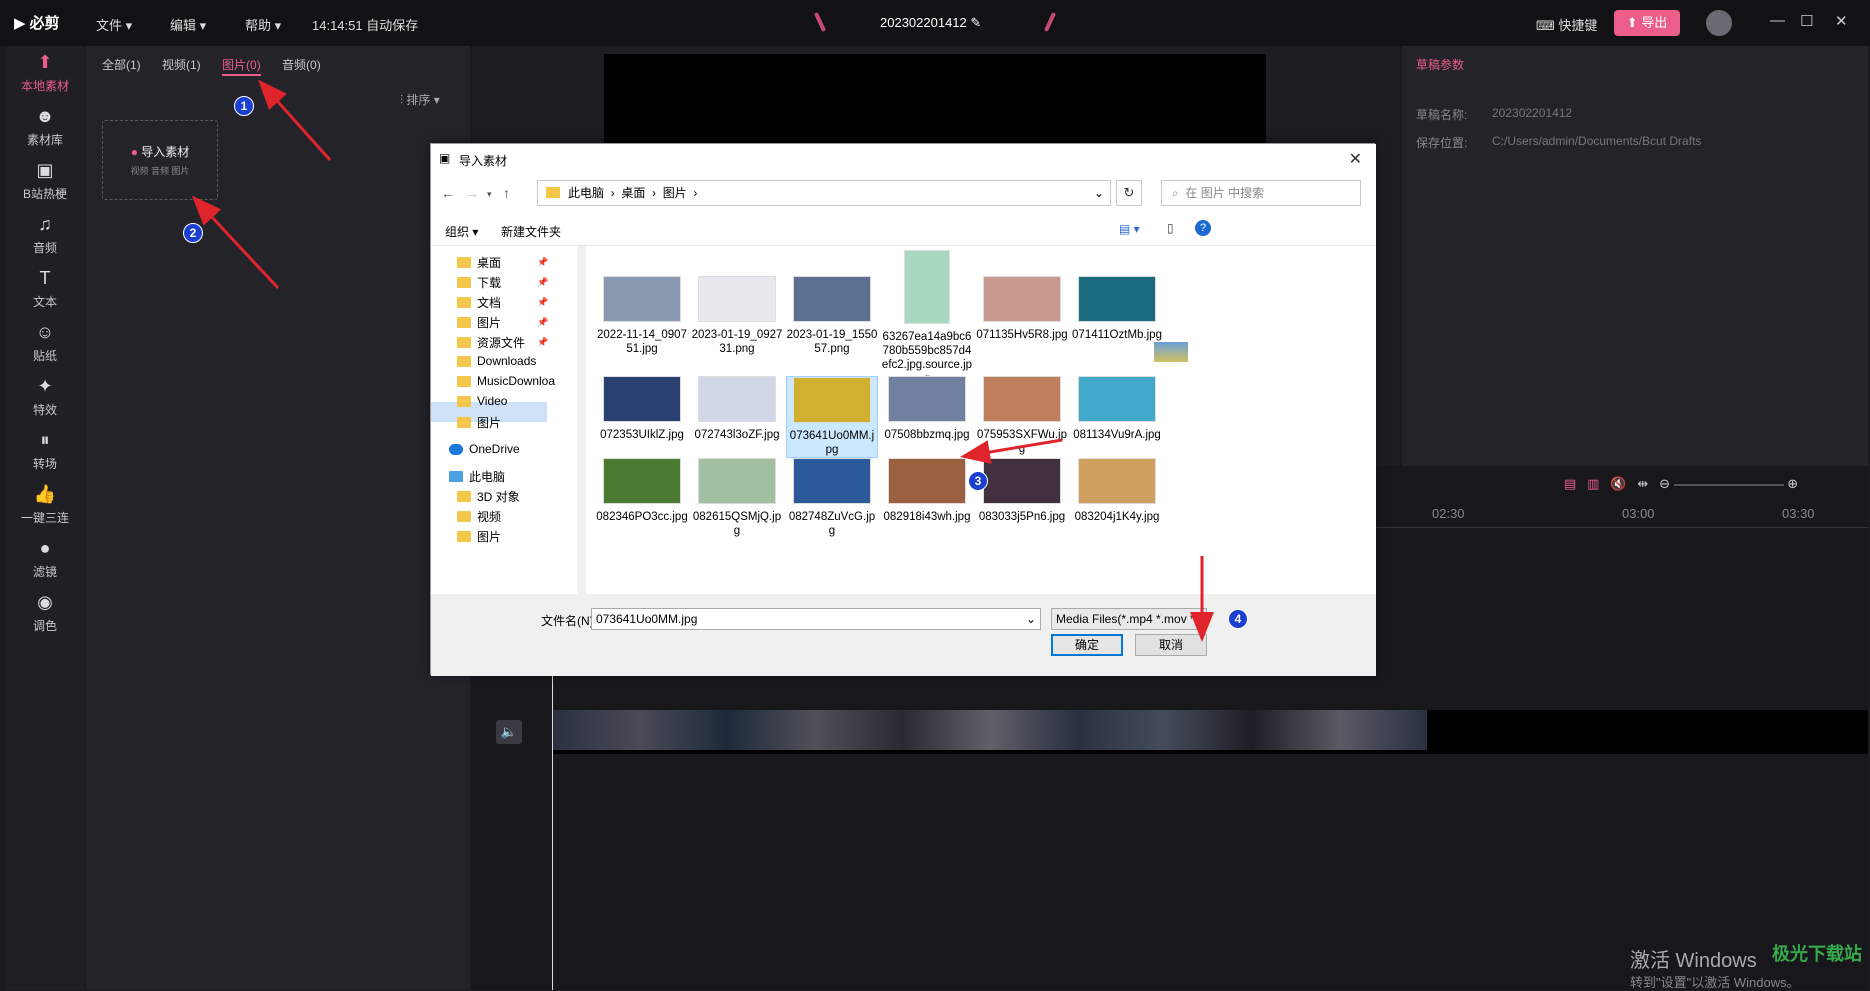  Describe the element at coordinates (737, 409) in the screenshot. I see `file-item: 072743l3oZF.jpg` at that location.